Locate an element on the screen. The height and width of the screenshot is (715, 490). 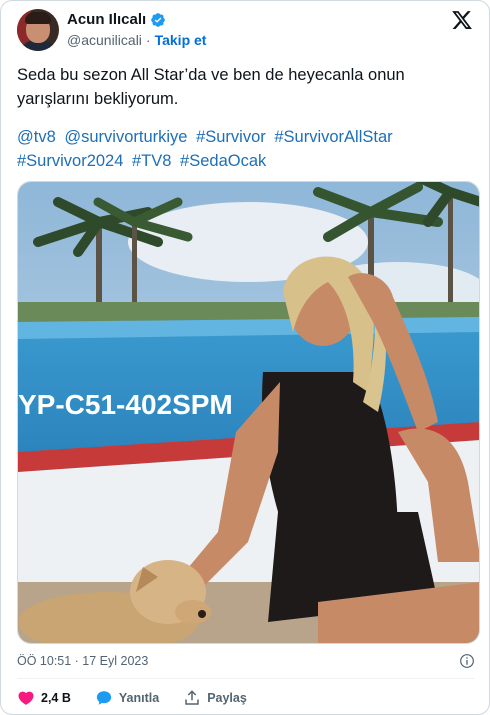
action-bar: 2,4 B Yanıtla Paylaş is located at coordinates (144, 698).